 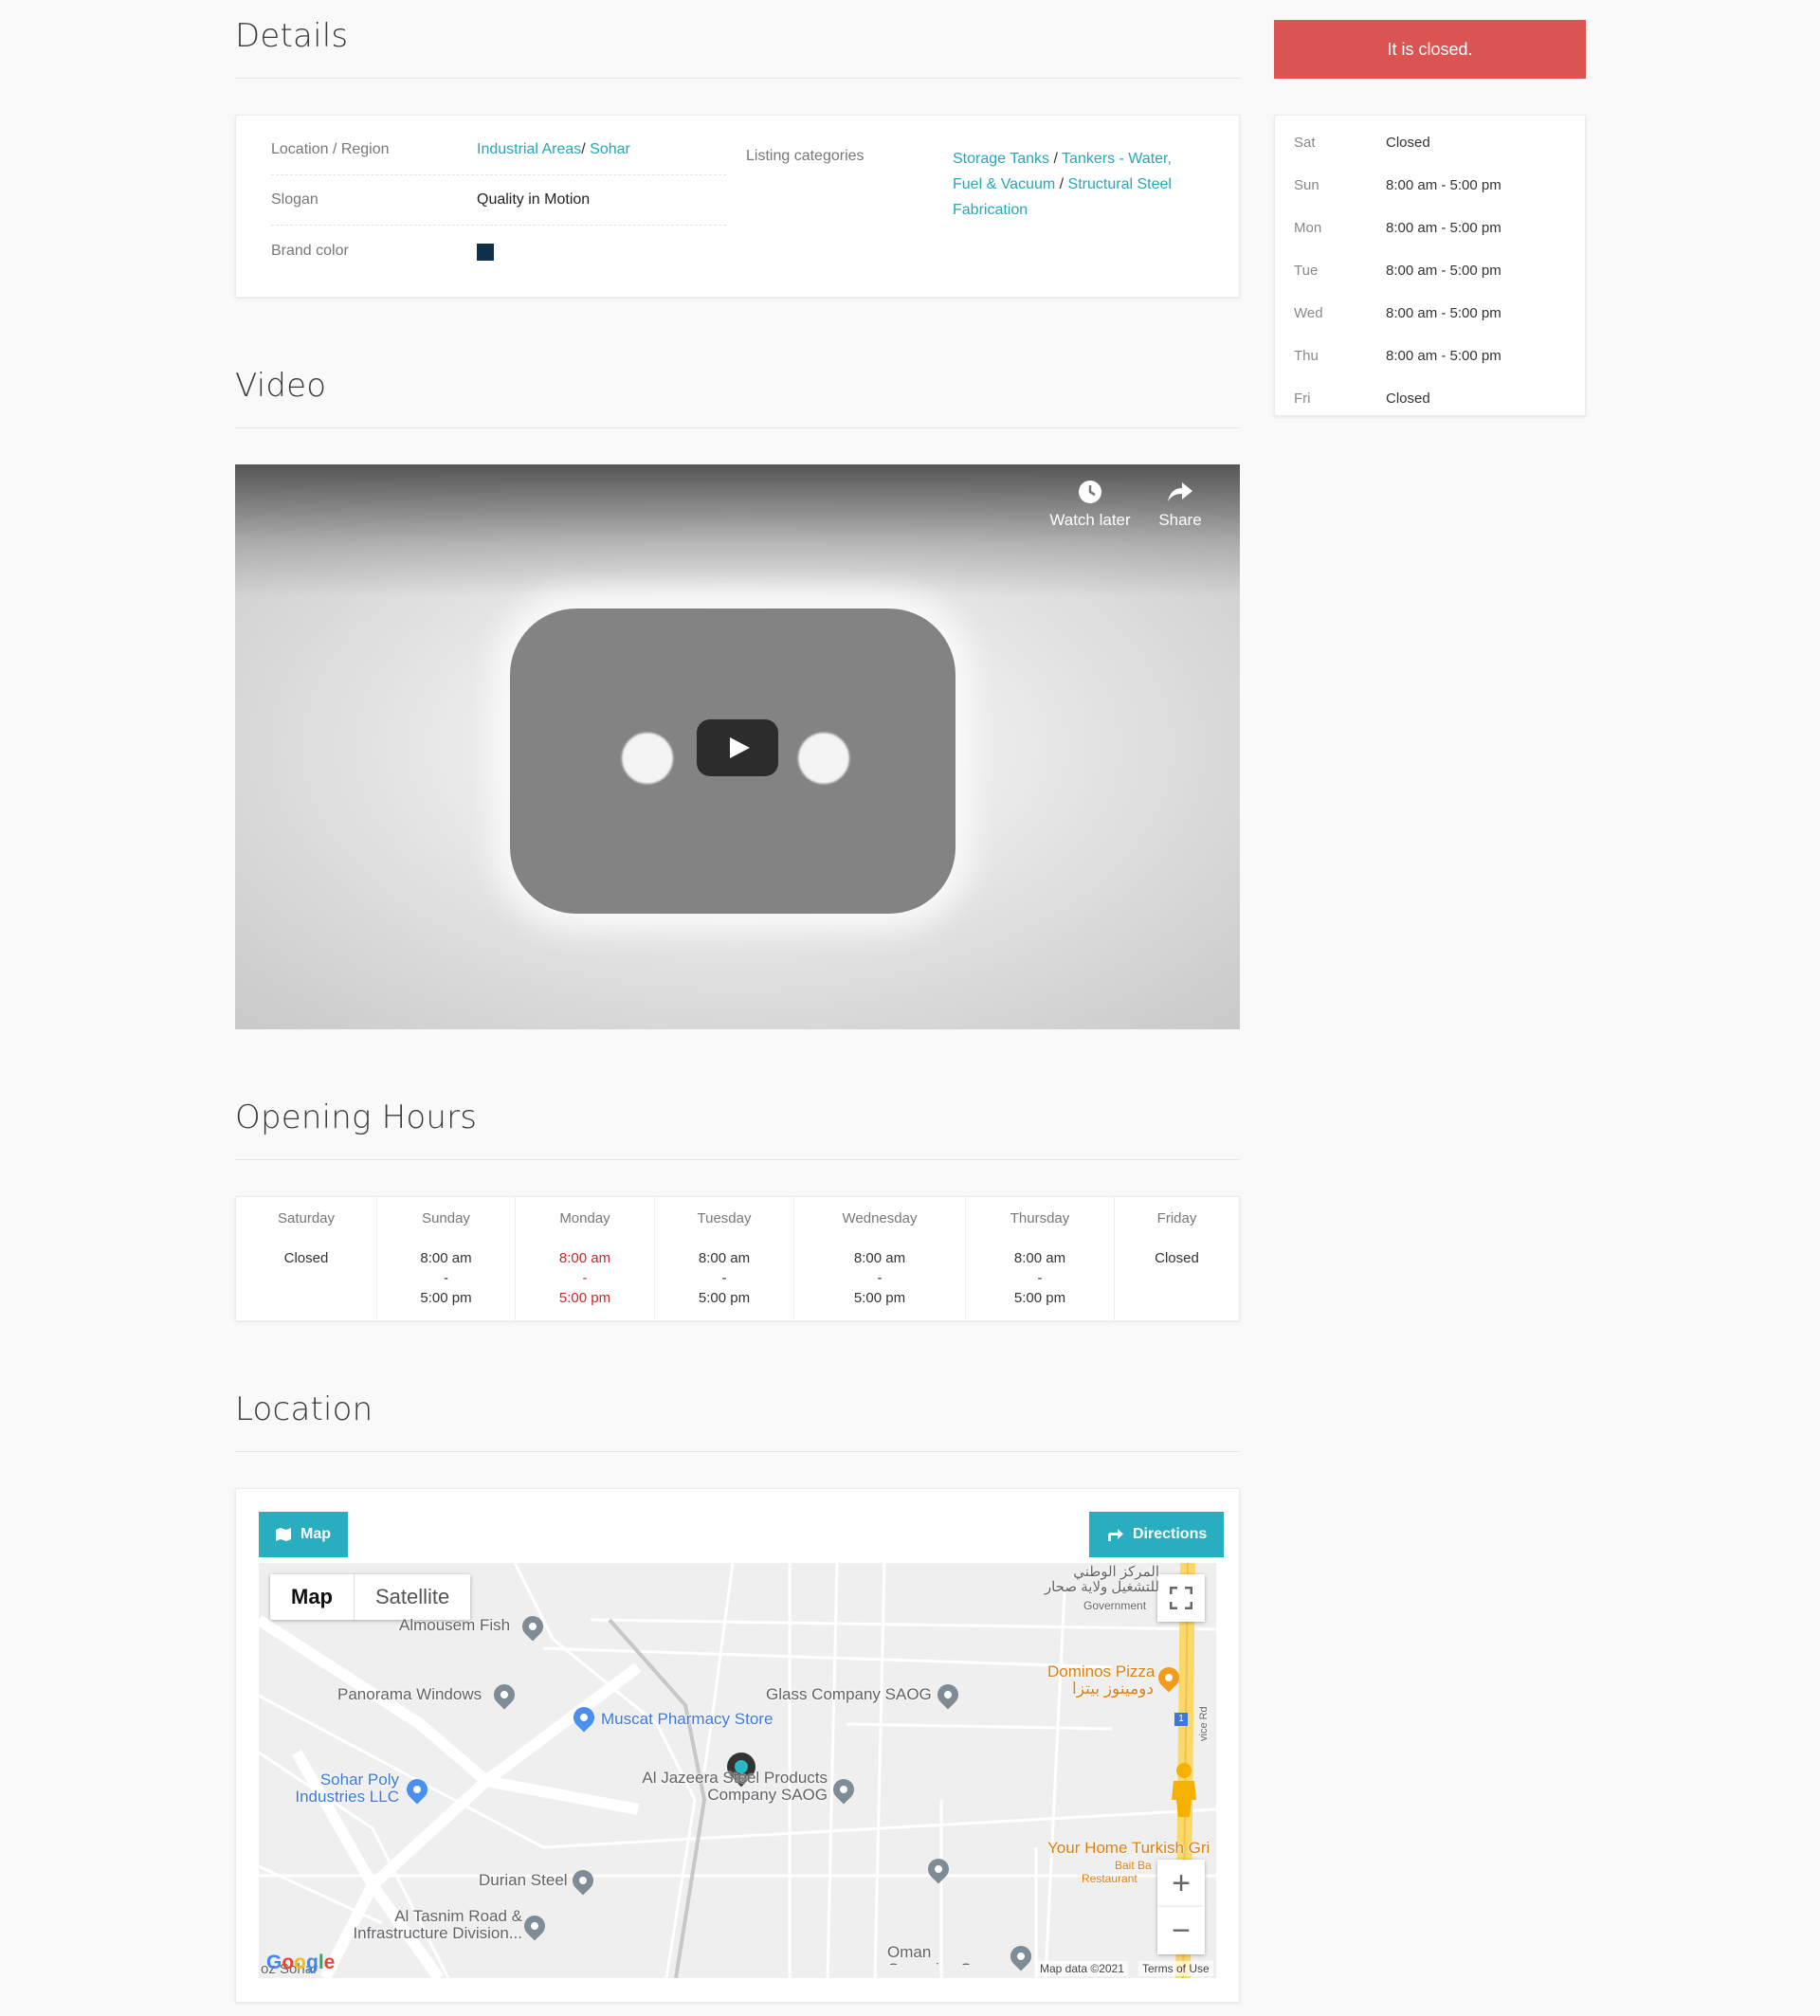 What do you see at coordinates (1180, 504) in the screenshot?
I see `share-button: Share` at bounding box center [1180, 504].